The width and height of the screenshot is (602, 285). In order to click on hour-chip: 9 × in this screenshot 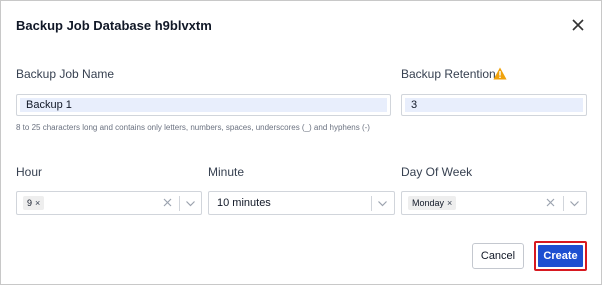, I will do `click(34, 203)`.